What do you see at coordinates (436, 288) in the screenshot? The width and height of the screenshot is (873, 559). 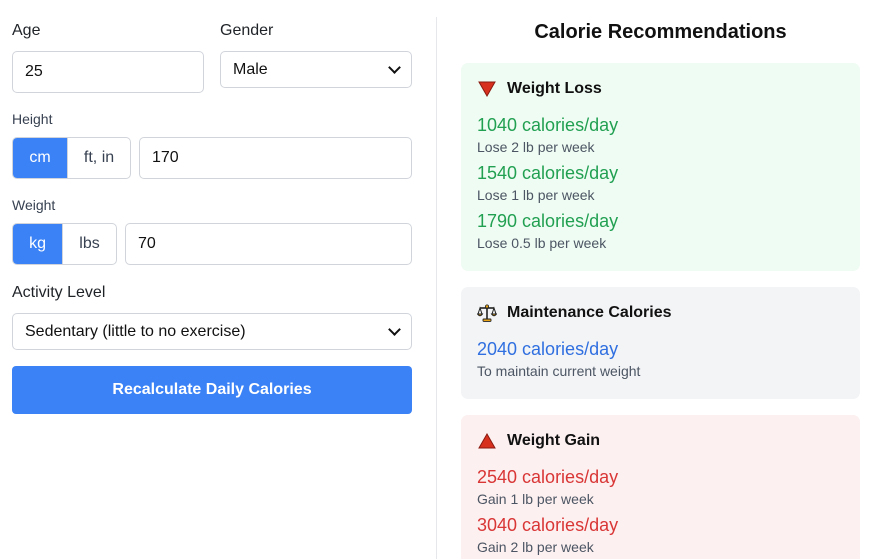 I see `column-divider` at bounding box center [436, 288].